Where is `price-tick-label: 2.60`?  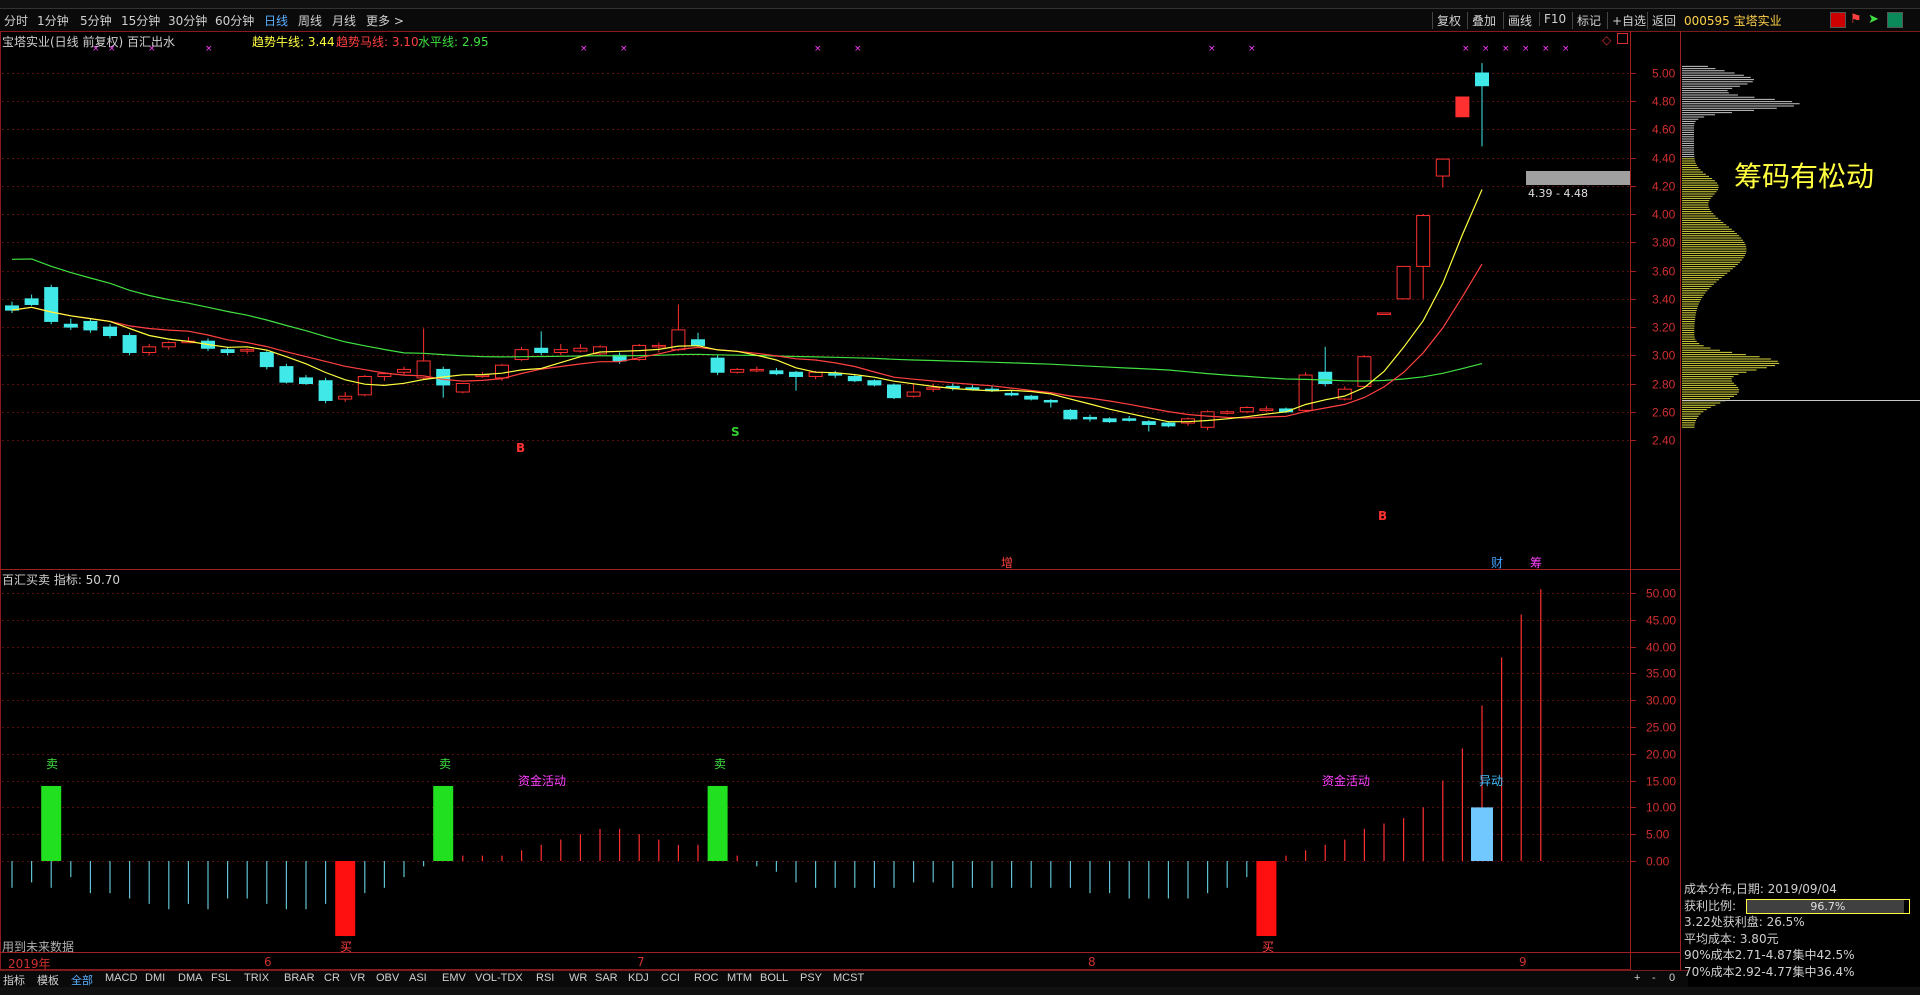
price-tick-label: 2.60 is located at coordinates (1664, 413).